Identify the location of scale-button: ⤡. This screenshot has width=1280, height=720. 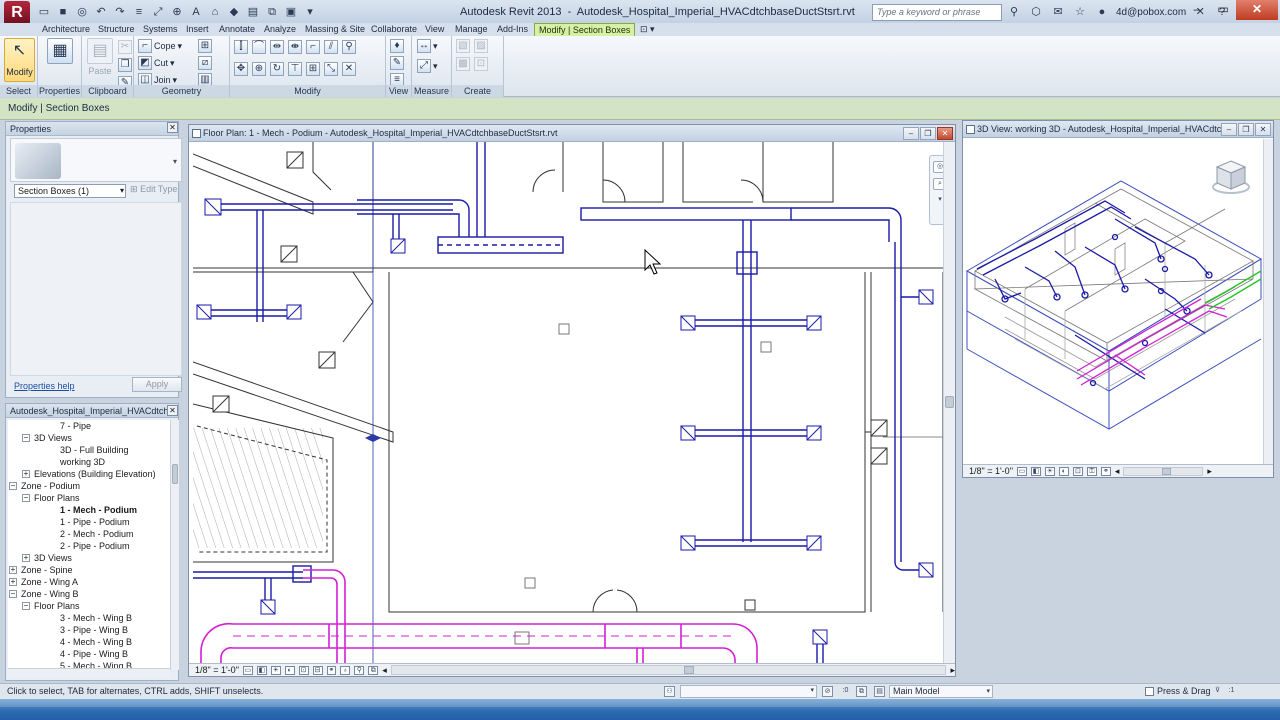
(331, 69).